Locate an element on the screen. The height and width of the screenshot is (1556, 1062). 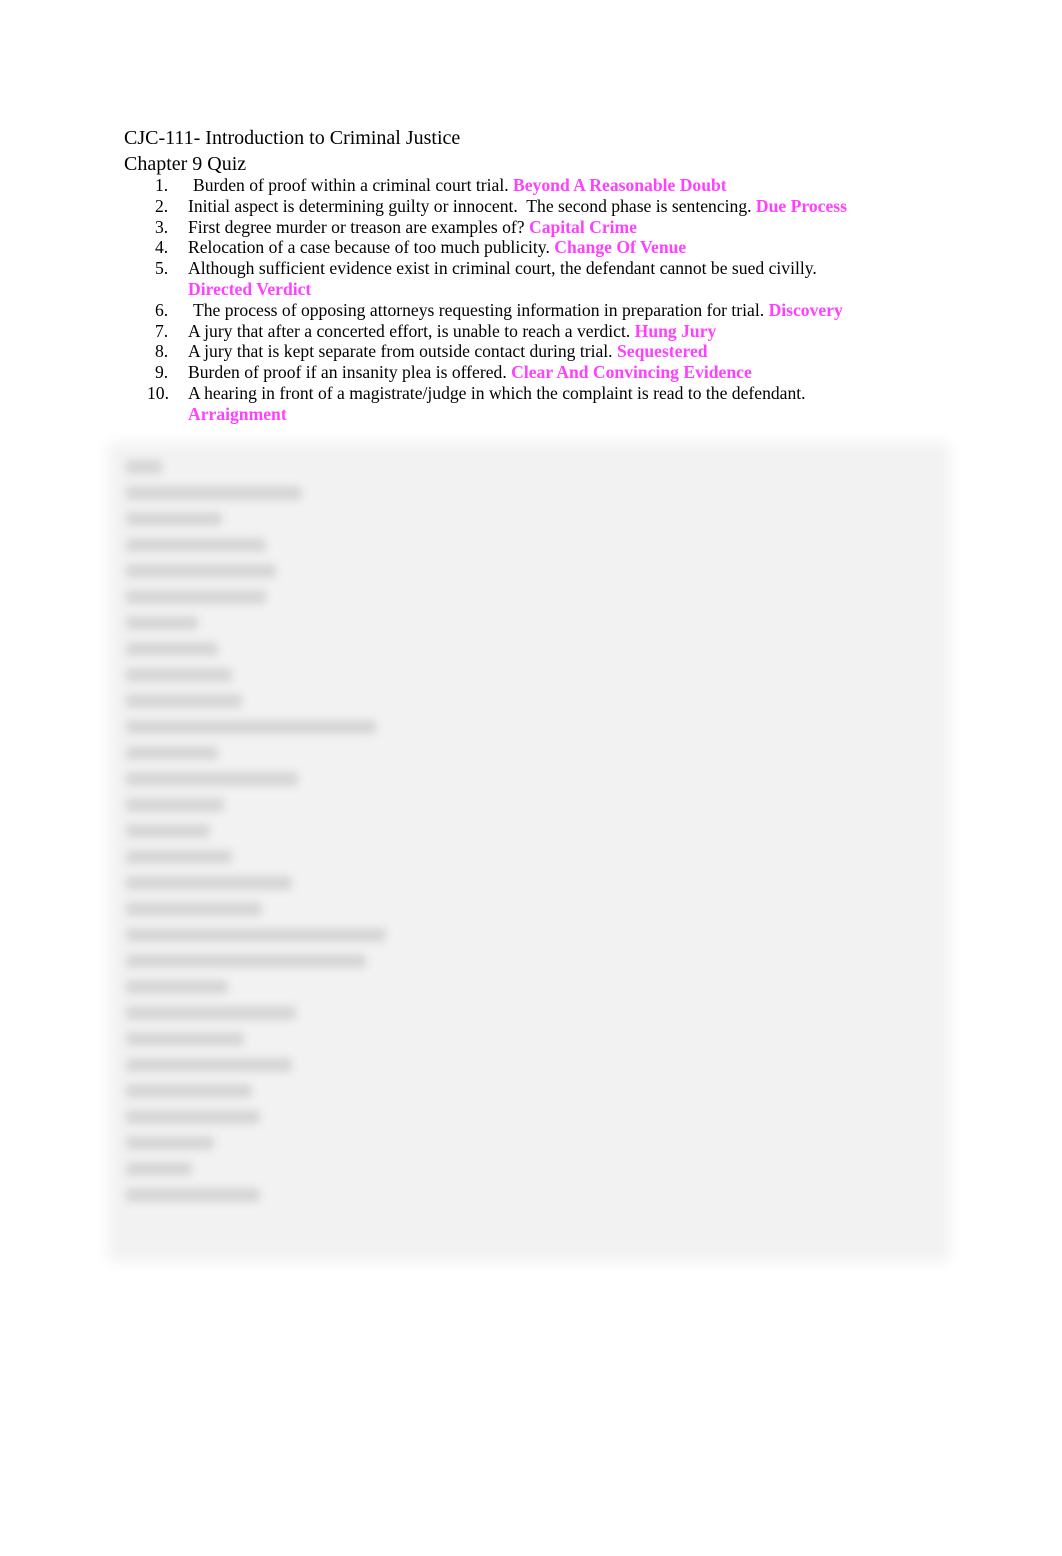
question-answer: Change Of Venue is located at coordinates (620, 247).